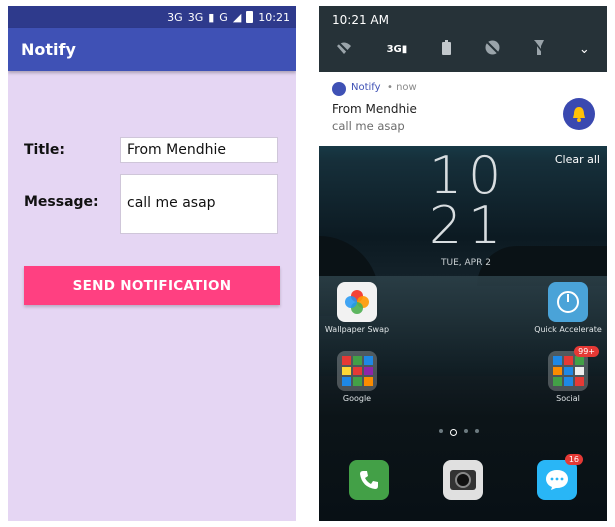 Image resolution: width=615 pixels, height=527 pixels. What do you see at coordinates (577, 159) in the screenshot?
I see `clear-all-button: Clear all` at bounding box center [577, 159].